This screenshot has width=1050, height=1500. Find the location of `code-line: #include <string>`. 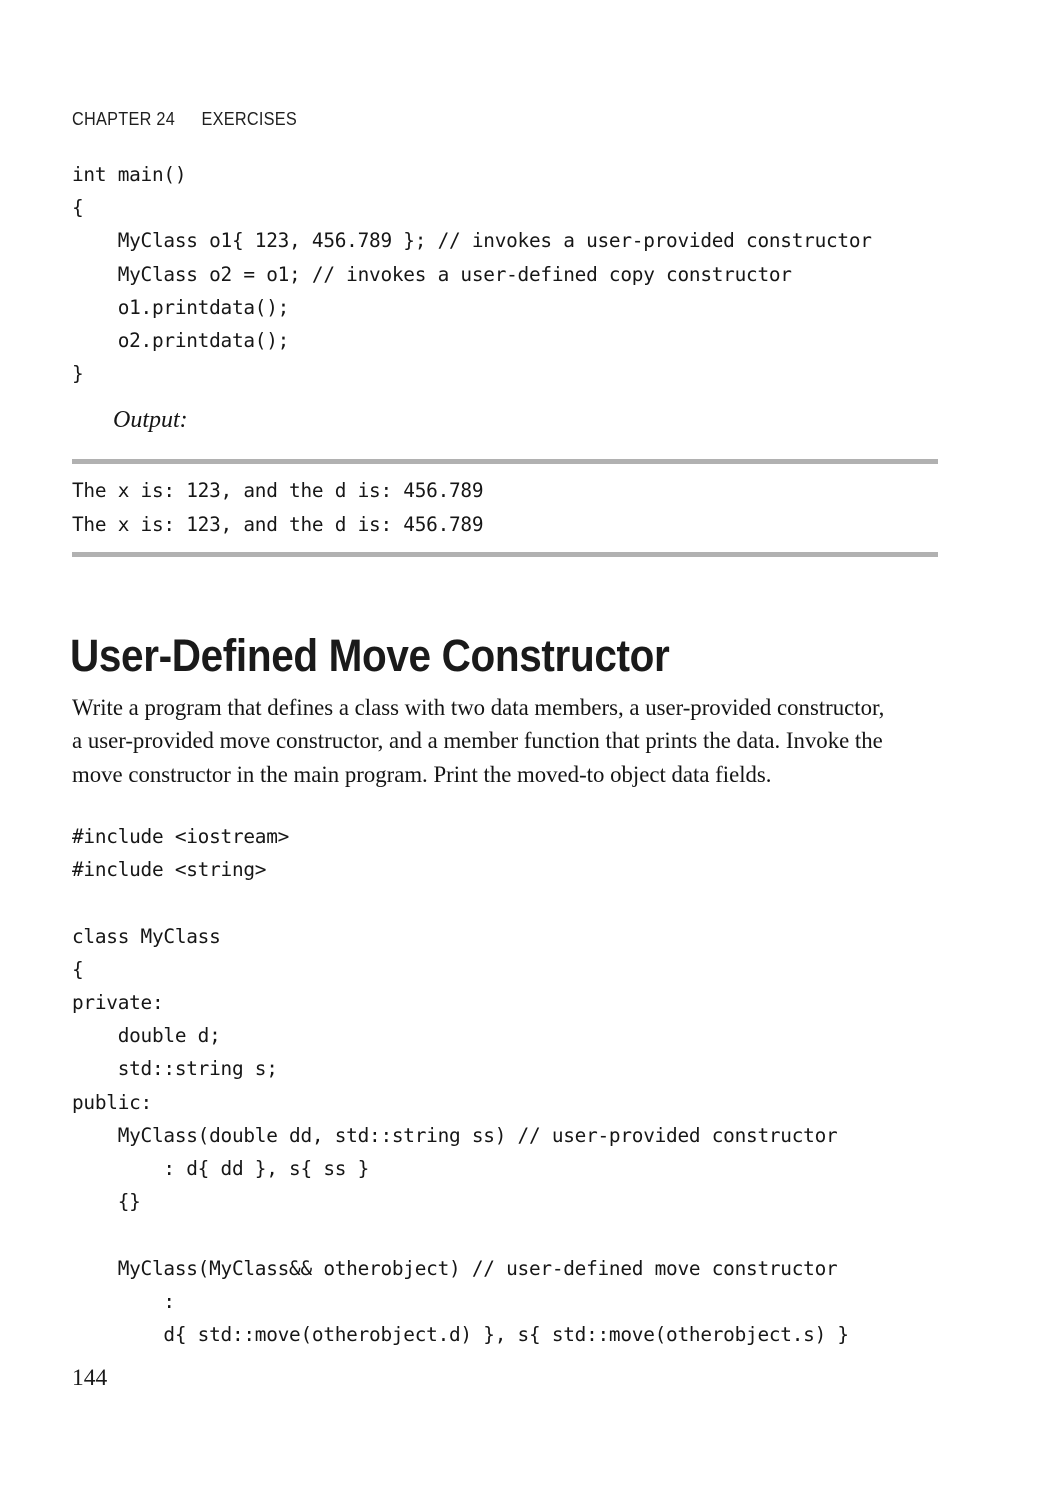

code-line: #include <string> is located at coordinates (169, 870).